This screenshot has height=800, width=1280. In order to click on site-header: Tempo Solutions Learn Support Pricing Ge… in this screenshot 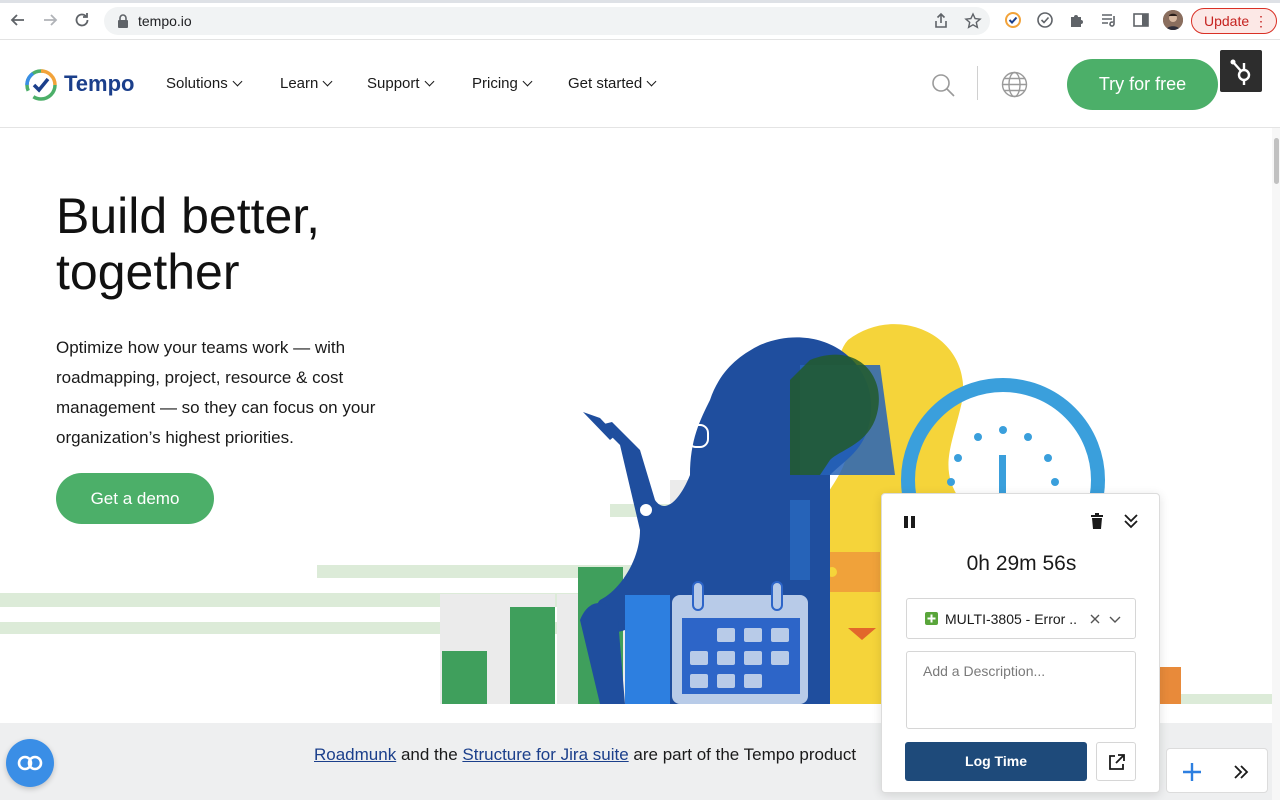, I will do `click(640, 84)`.